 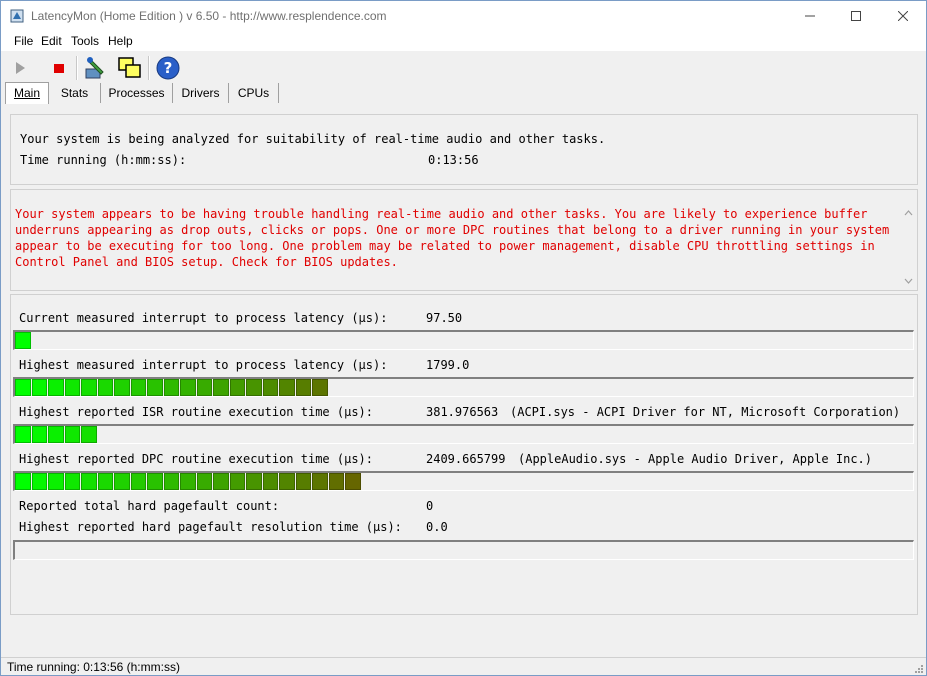 What do you see at coordinates (172, 387) in the screenshot?
I see `highest-latency-bar-fill` at bounding box center [172, 387].